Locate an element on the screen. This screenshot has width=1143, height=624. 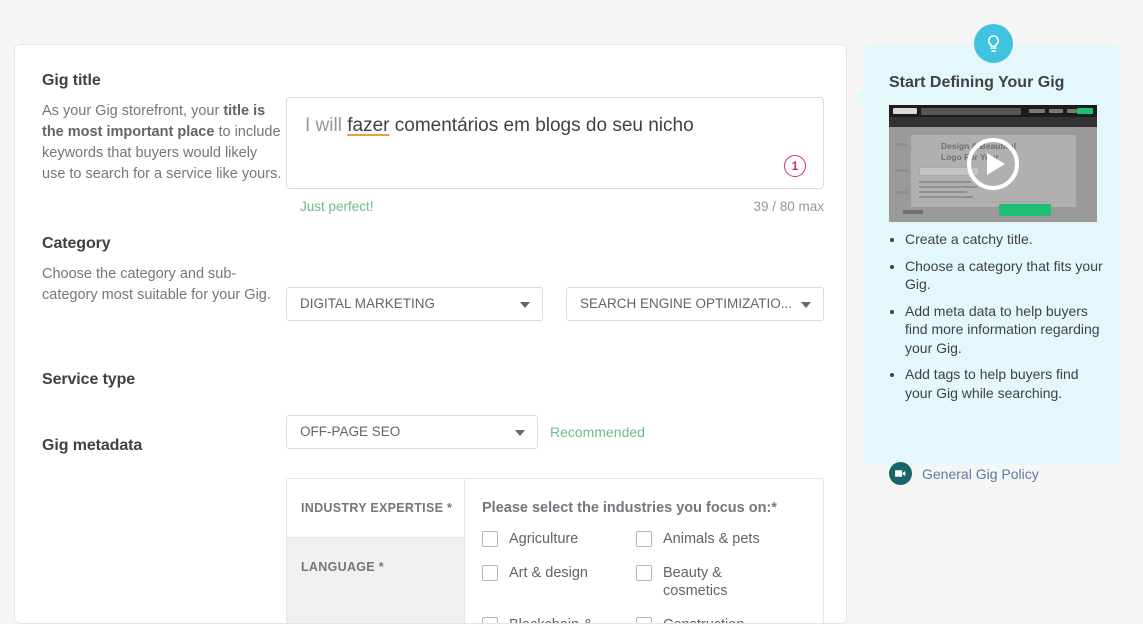
video-frame-field is located at coordinates (994, 202).